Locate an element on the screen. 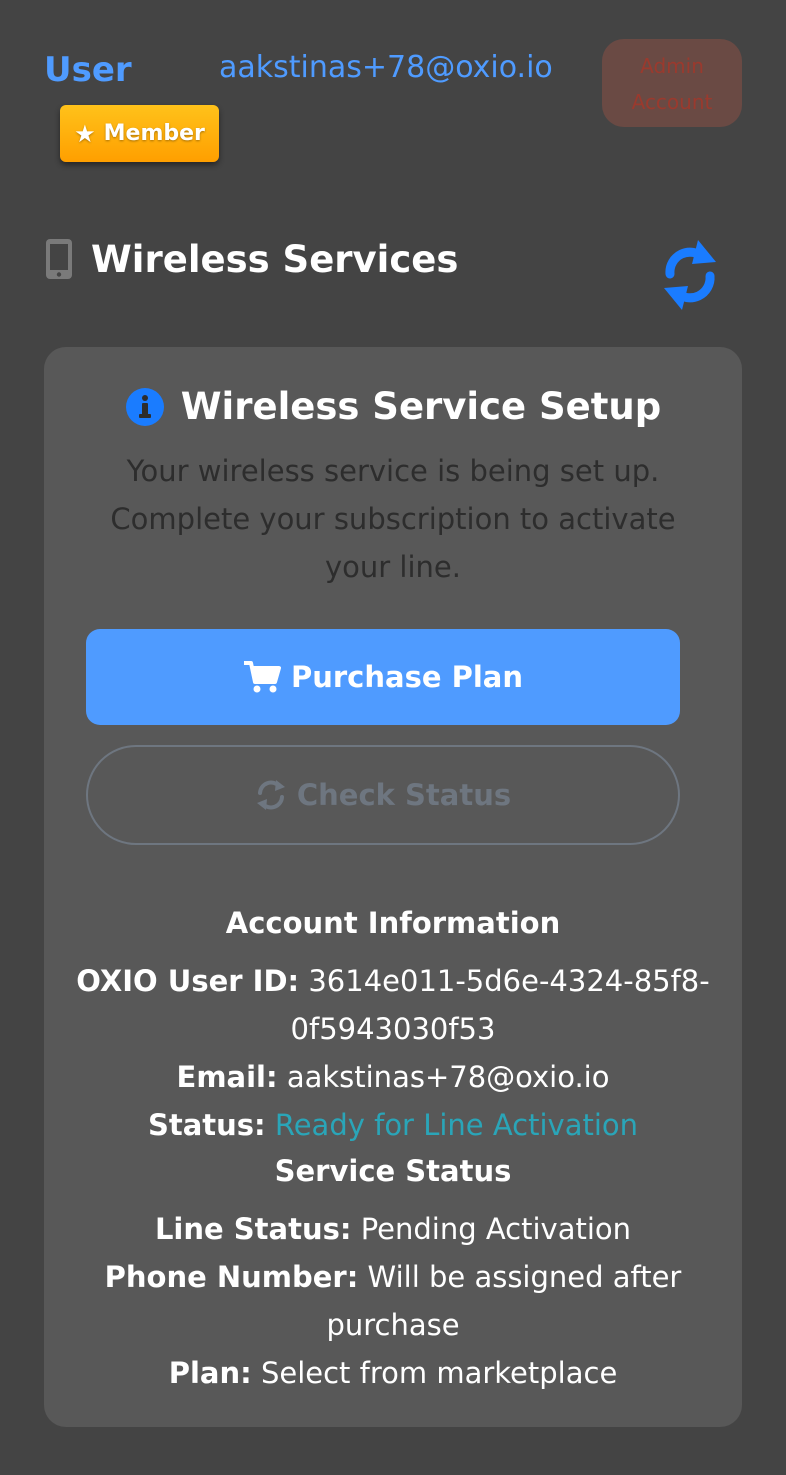 The width and height of the screenshot is (786, 1475). user-email: aakstinas+78@oxio.io is located at coordinates (386, 67).